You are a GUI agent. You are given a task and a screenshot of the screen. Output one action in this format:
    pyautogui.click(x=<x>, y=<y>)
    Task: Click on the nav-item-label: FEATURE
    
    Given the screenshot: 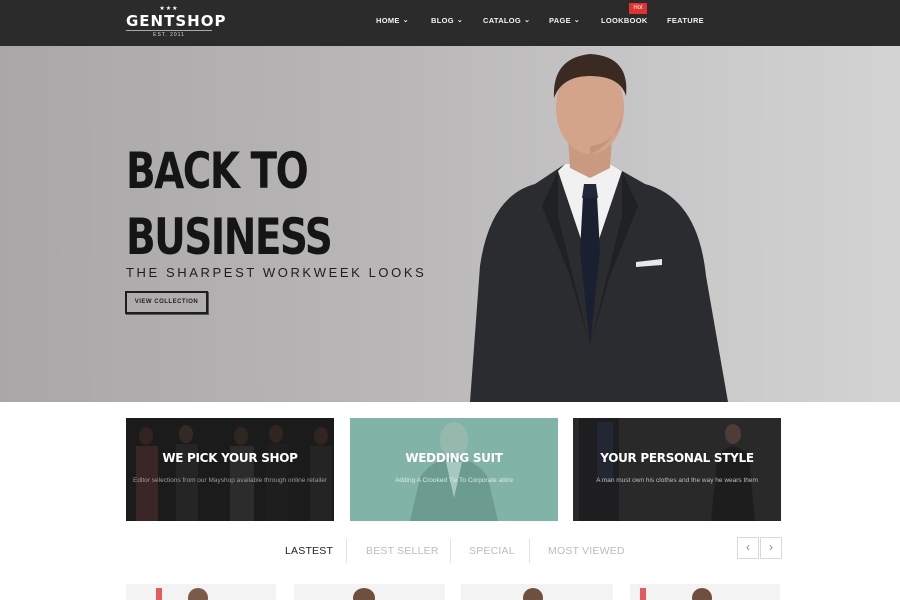 What is the action you would take?
    pyautogui.click(x=685, y=20)
    